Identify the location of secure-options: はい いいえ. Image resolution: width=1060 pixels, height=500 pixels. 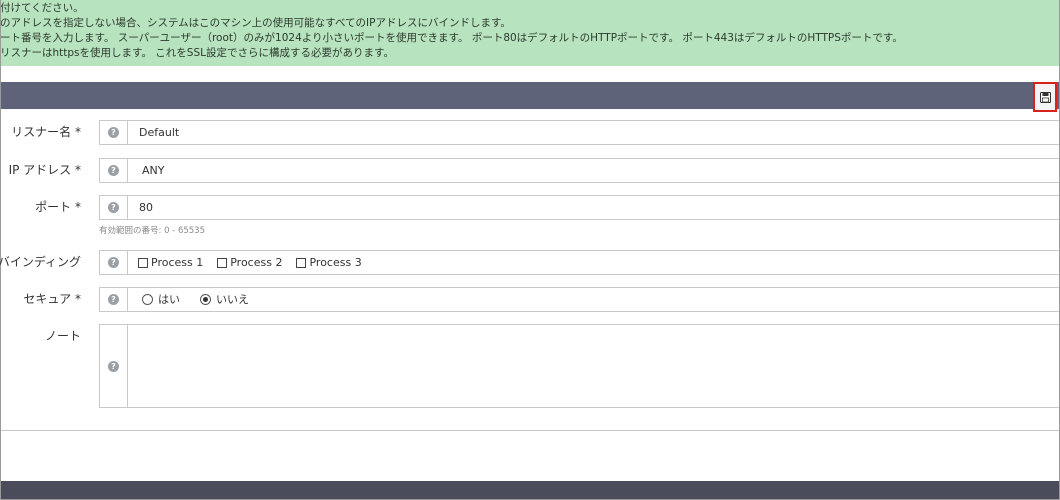
(593, 299).